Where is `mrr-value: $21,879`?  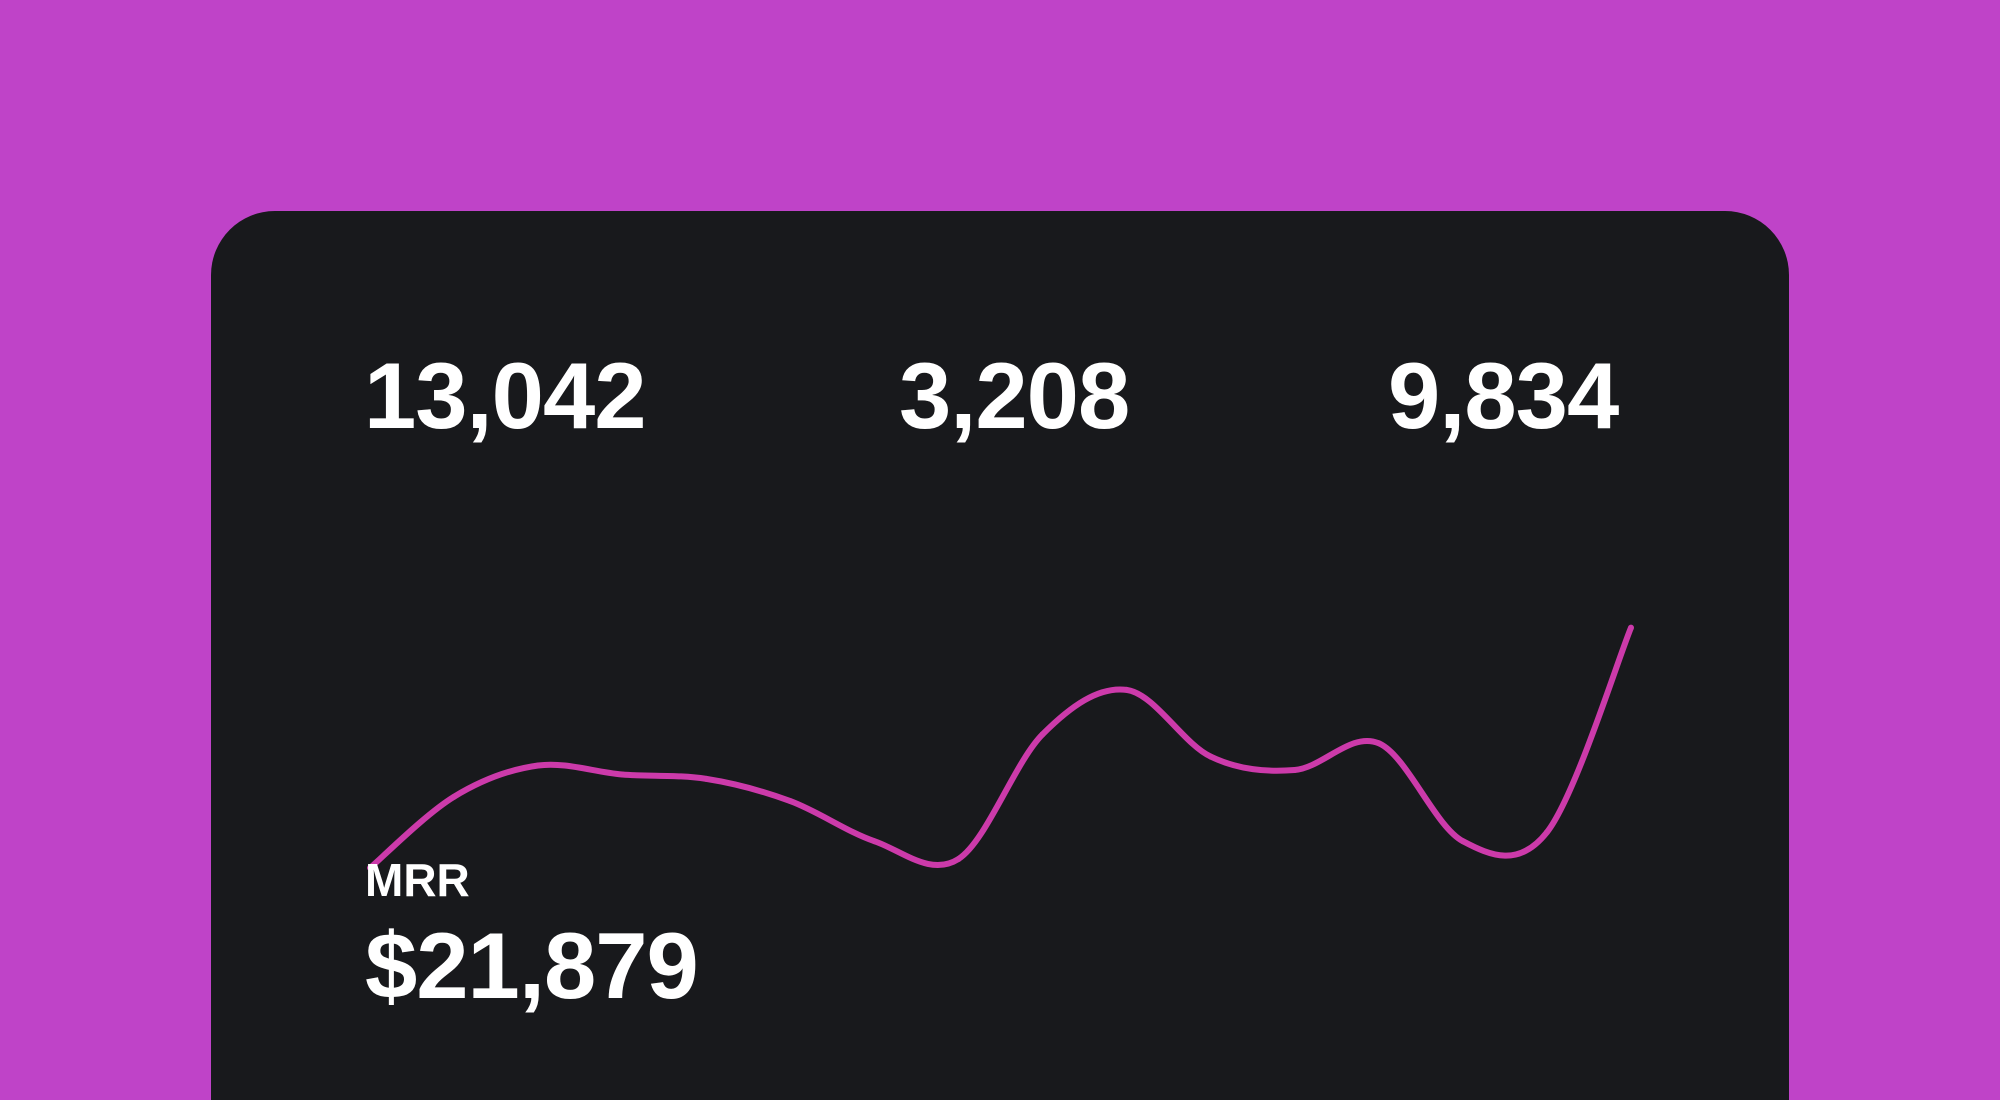 mrr-value: $21,879 is located at coordinates (532, 965).